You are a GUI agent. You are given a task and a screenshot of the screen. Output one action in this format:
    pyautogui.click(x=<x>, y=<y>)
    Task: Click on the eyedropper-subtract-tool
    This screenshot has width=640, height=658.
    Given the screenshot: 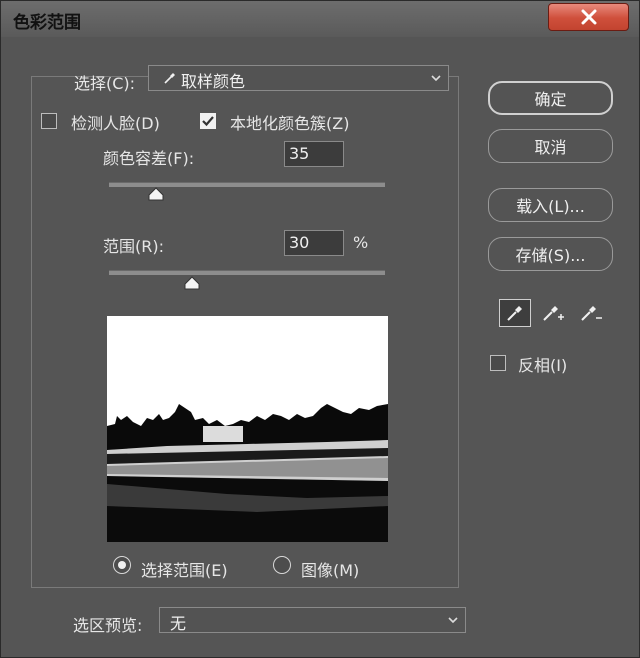 What is the action you would take?
    pyautogui.click(x=591, y=313)
    